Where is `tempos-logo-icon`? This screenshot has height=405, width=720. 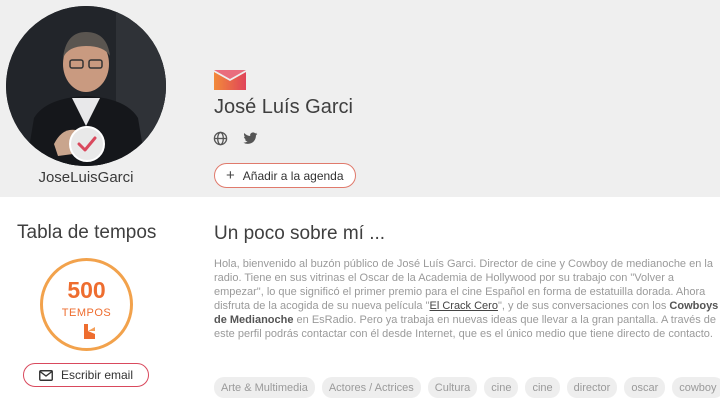
tempos-logo-icon is located at coordinates (89, 331).